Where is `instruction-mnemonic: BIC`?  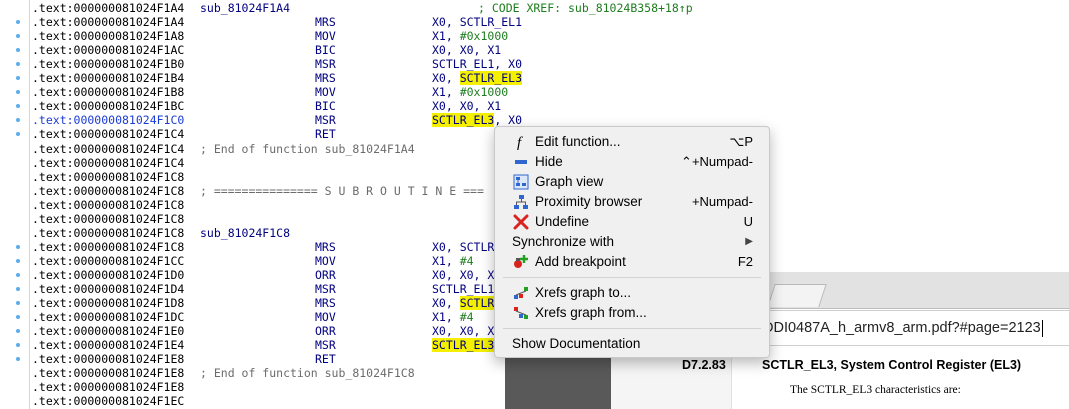 instruction-mnemonic: BIC is located at coordinates (325, 50).